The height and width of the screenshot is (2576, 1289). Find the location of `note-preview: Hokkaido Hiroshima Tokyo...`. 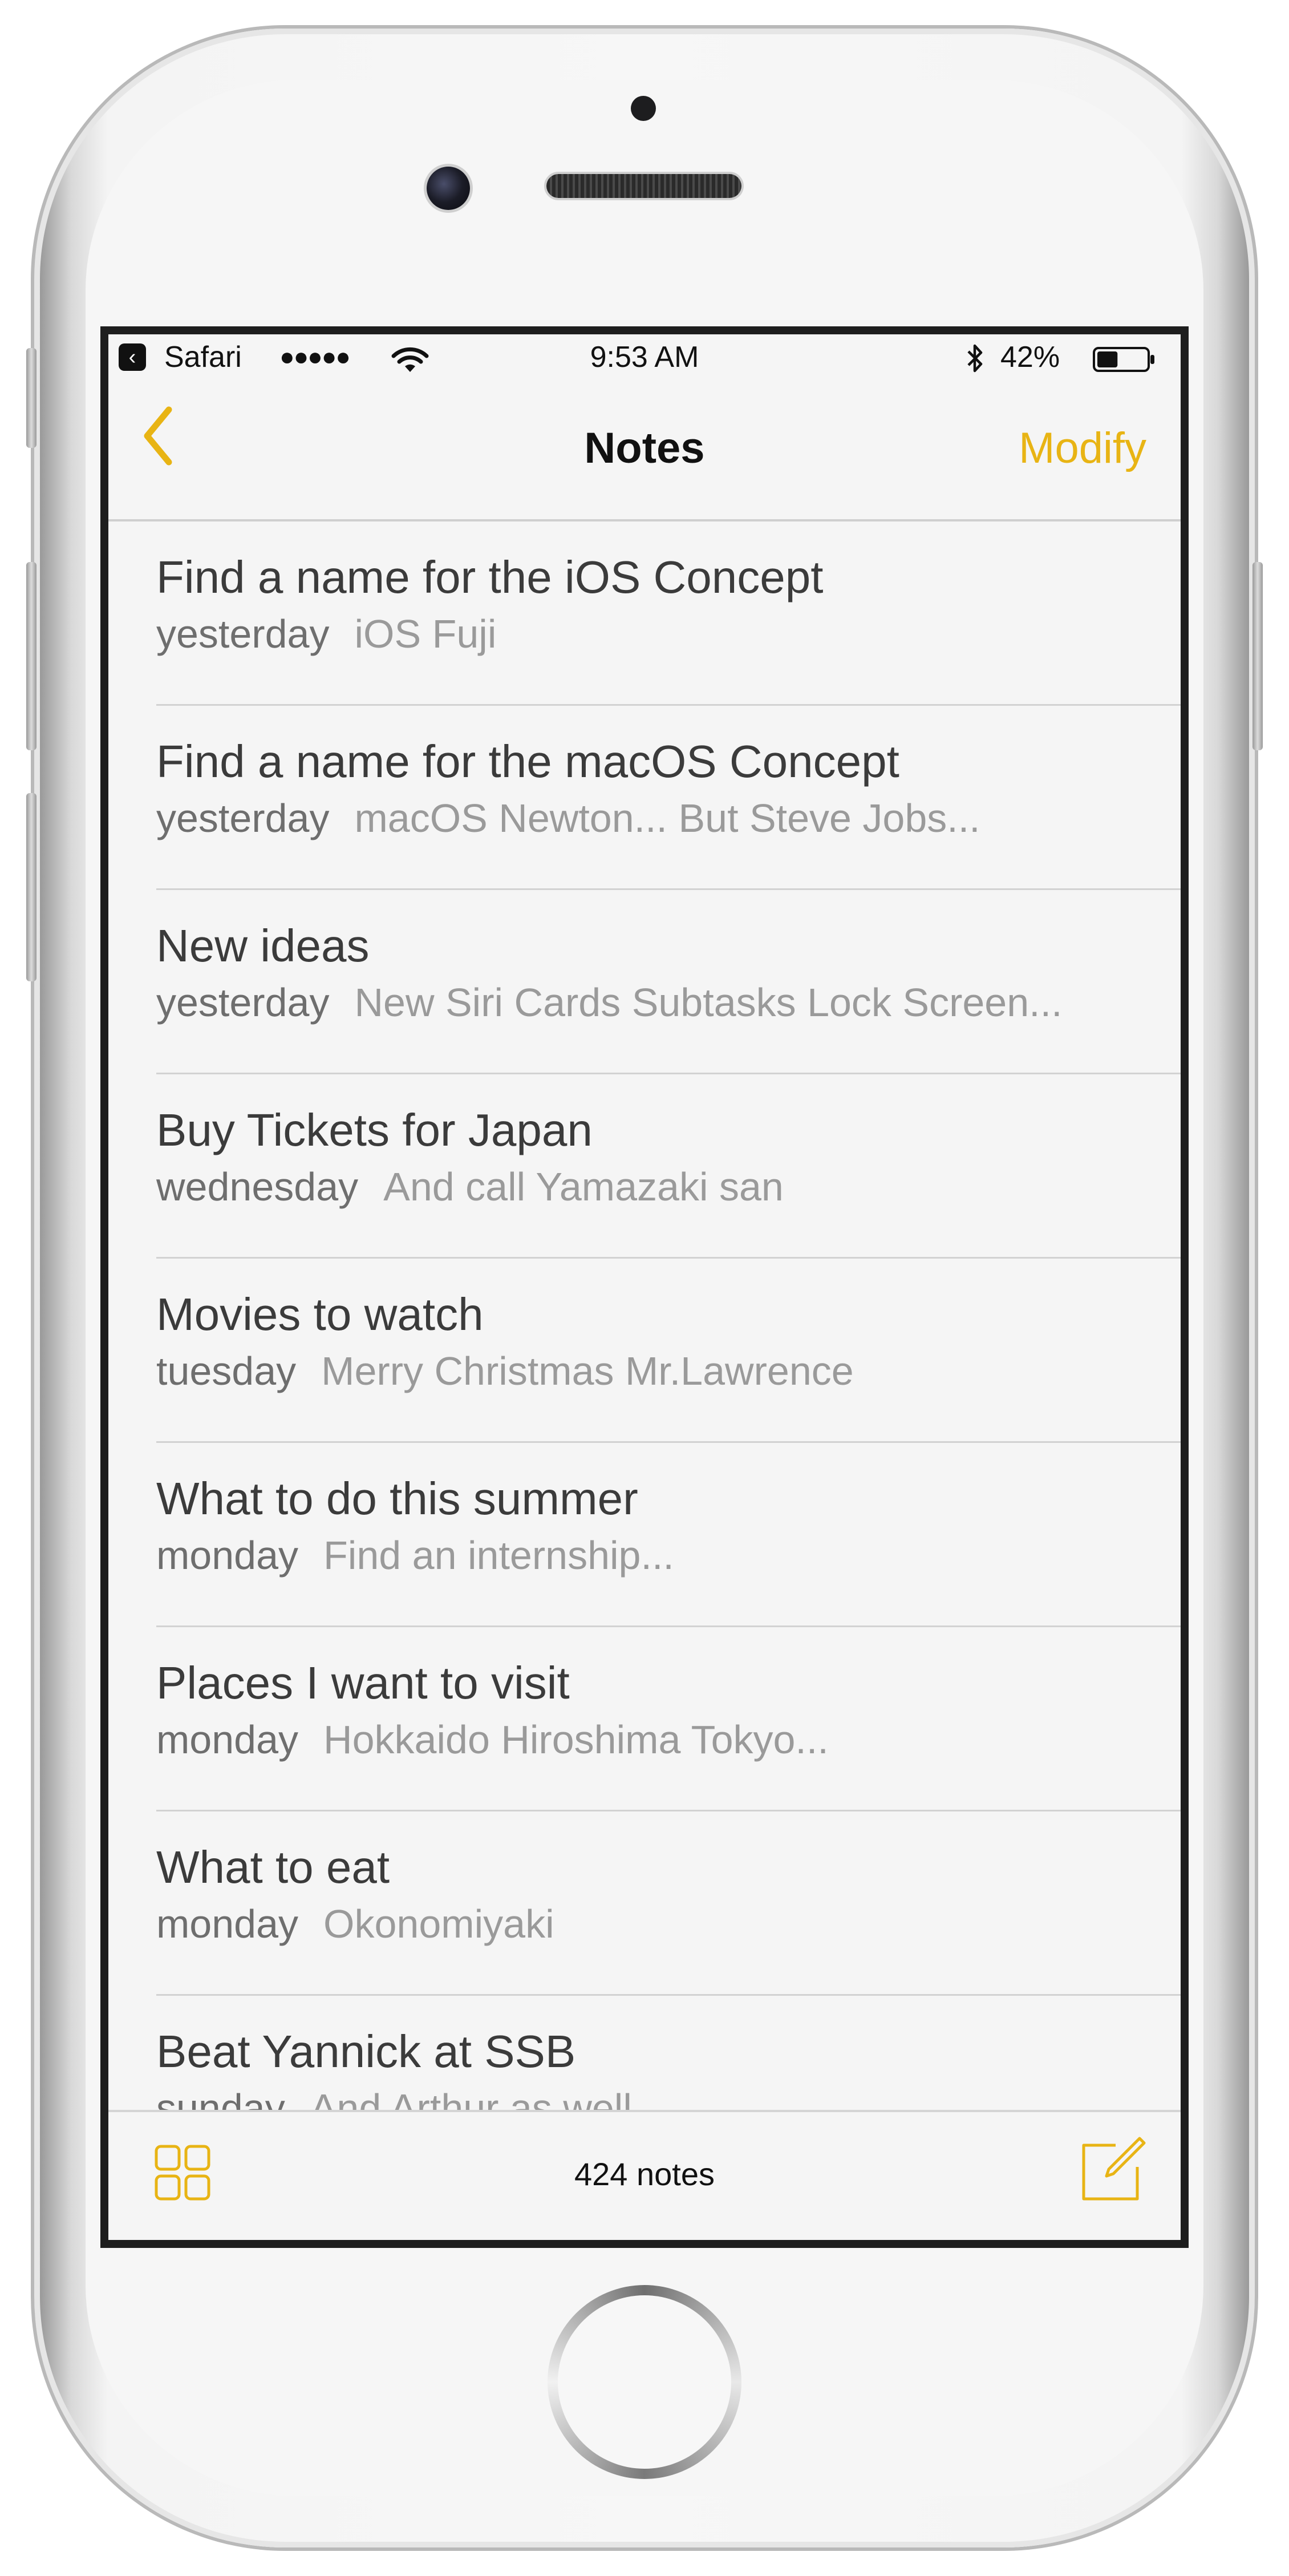

note-preview: Hokkaido Hiroshima Tokyo... is located at coordinates (576, 1739).